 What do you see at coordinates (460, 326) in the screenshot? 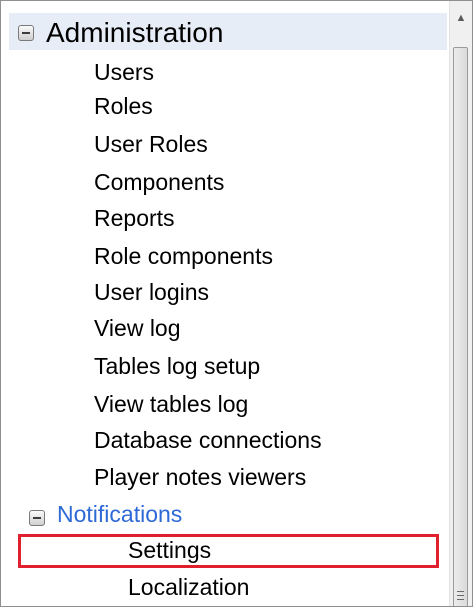
I see `scroll-thumb` at bounding box center [460, 326].